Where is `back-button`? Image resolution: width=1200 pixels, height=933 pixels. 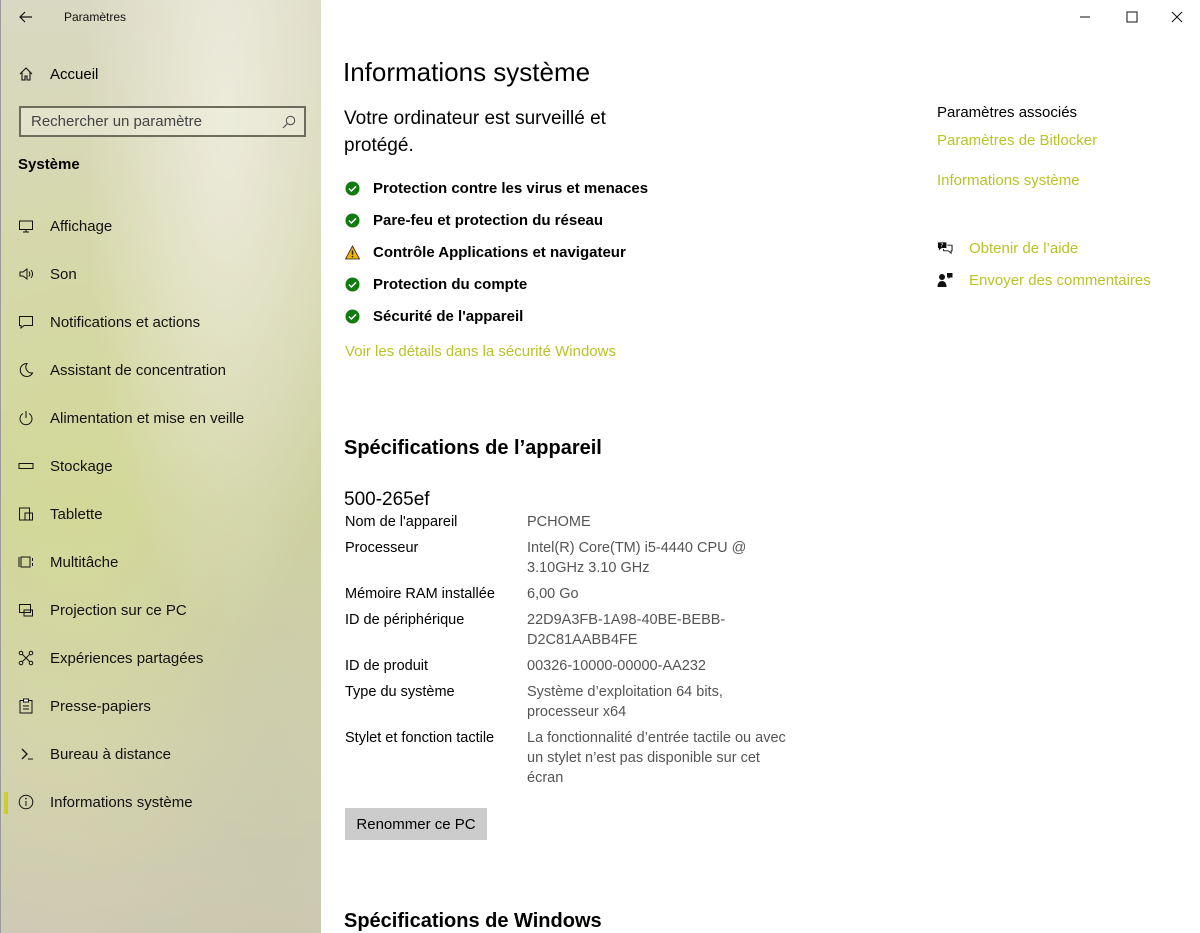
back-button is located at coordinates (26, 17).